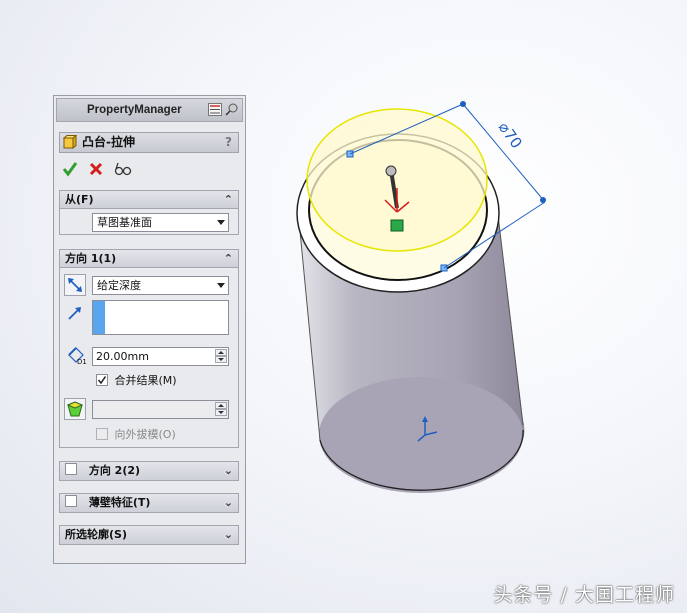  I want to click on direction2-group-header: 方向 2(2) ⌄, so click(149, 471).